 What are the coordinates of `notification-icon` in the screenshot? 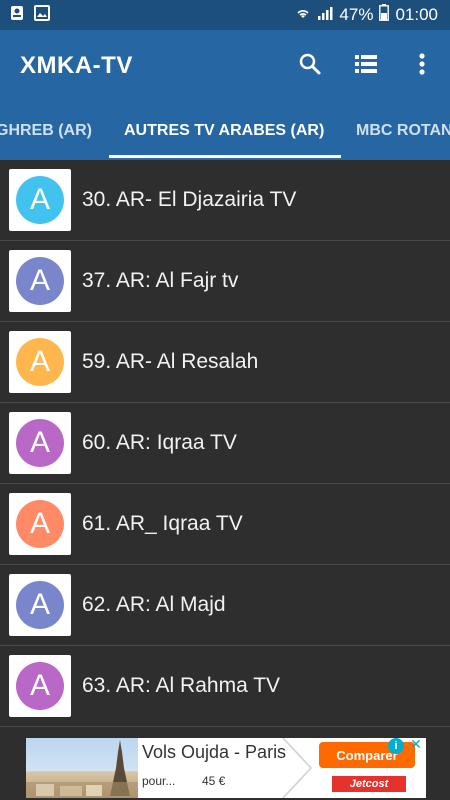 It's located at (17, 15).